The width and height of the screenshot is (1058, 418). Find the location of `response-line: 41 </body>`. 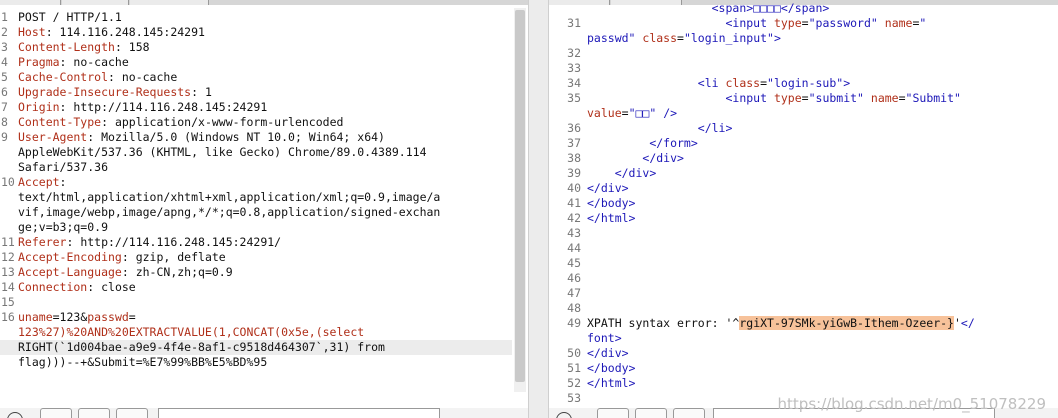

response-line: 41 </body> is located at coordinates (803, 203).